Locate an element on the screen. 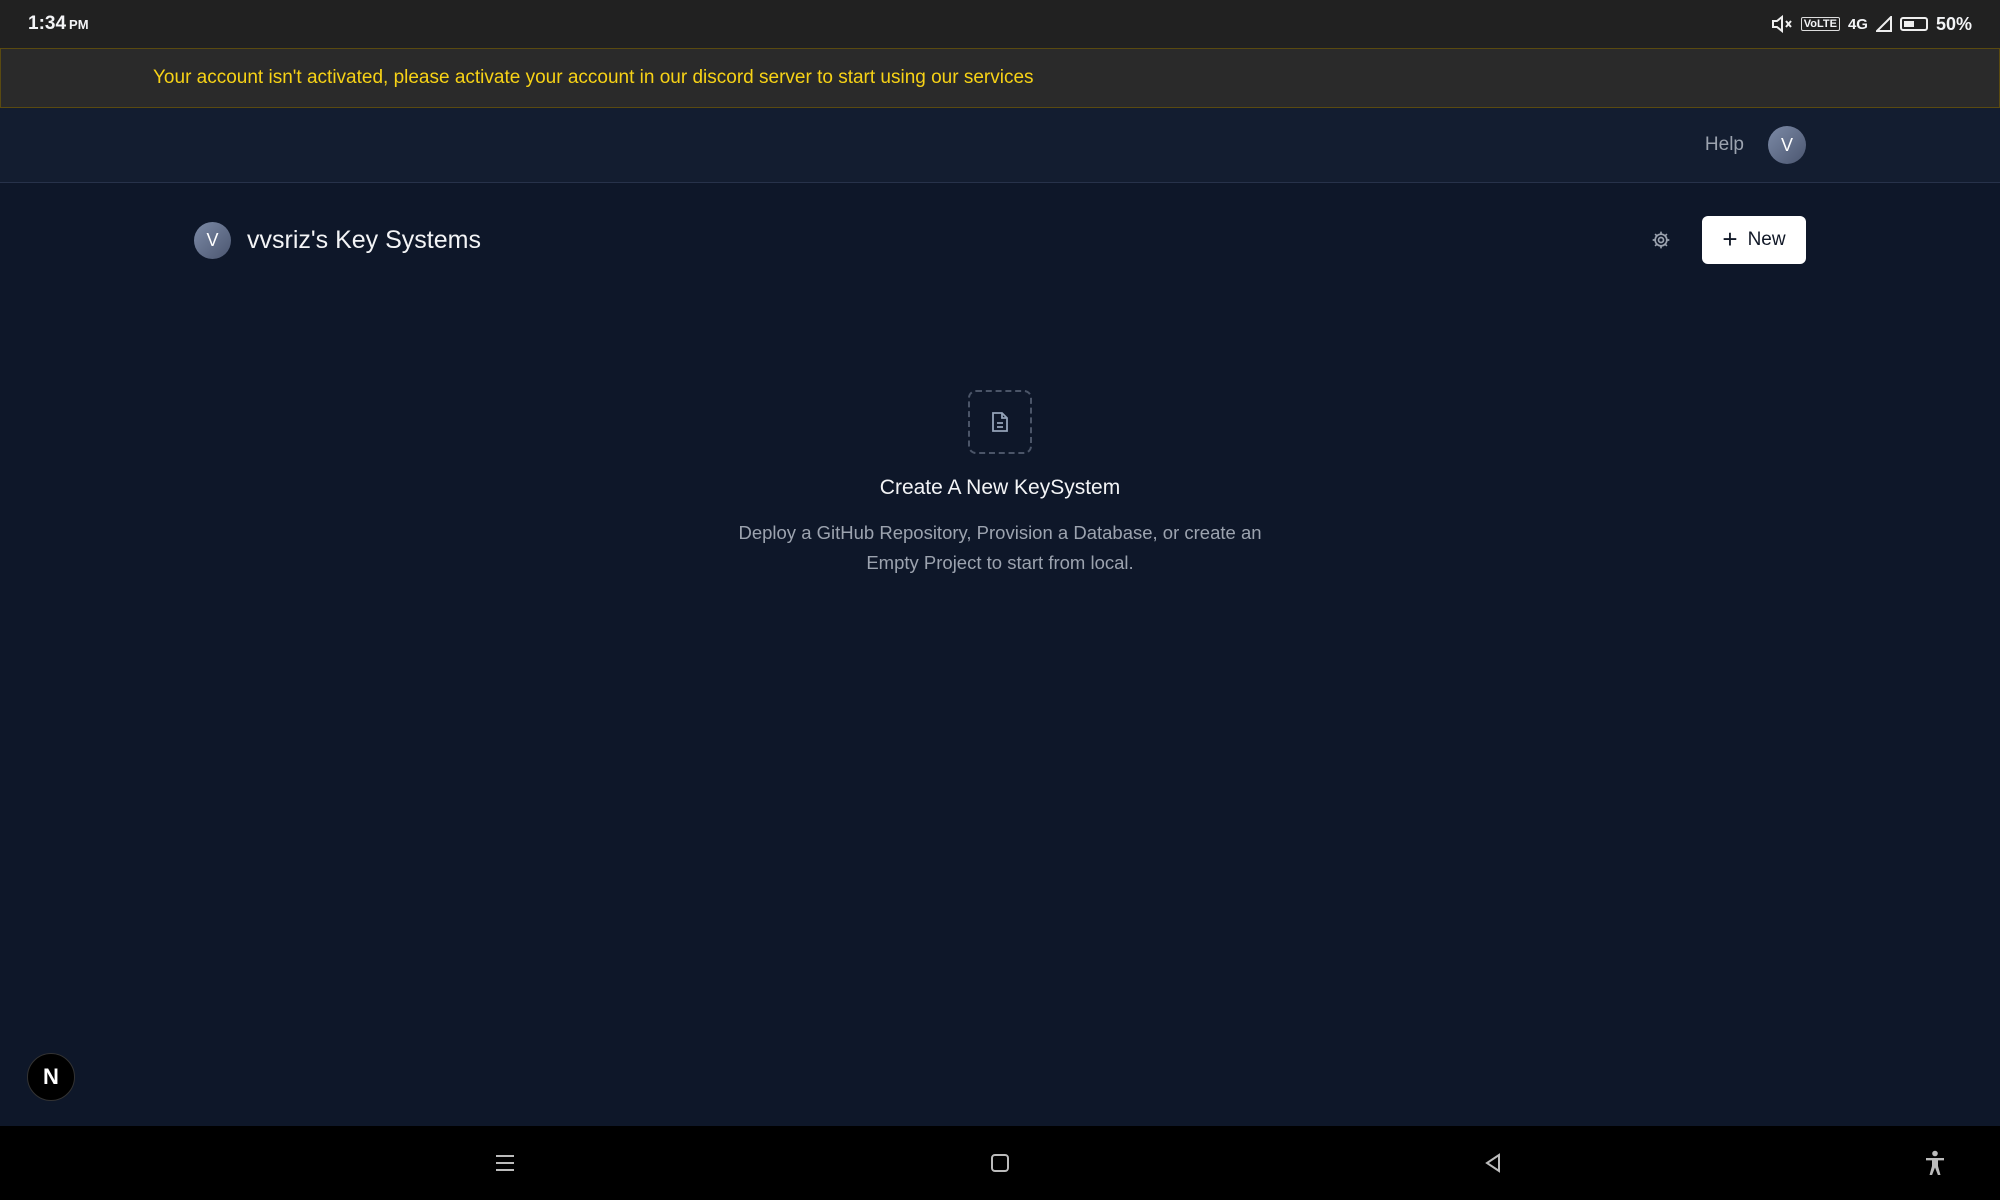 This screenshot has width=2000, height=1200. empty-state-title: Create A New KeySystem is located at coordinates (1000, 487).